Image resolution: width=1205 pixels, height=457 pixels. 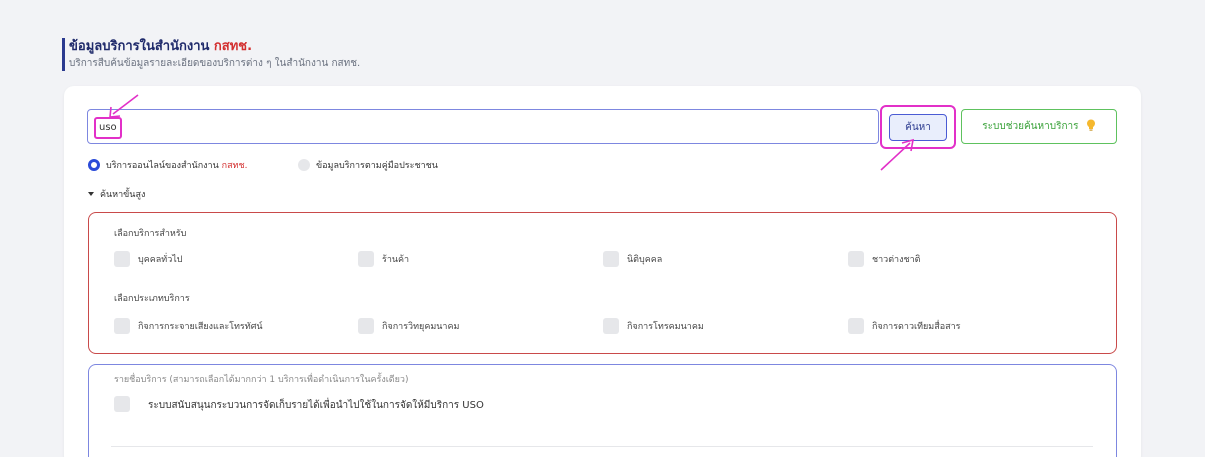 What do you see at coordinates (148, 259) in the screenshot?
I see `audience-checkbox-general: บุคคลทั่วไป` at bounding box center [148, 259].